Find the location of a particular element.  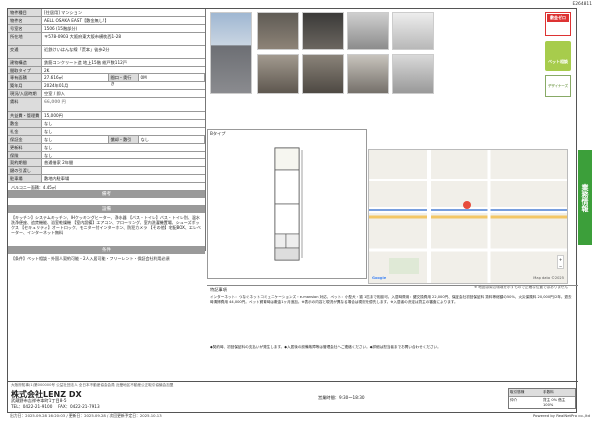

spec-row: 現況/入居時期 空室 / 即入 is located at coordinates (106, 94).